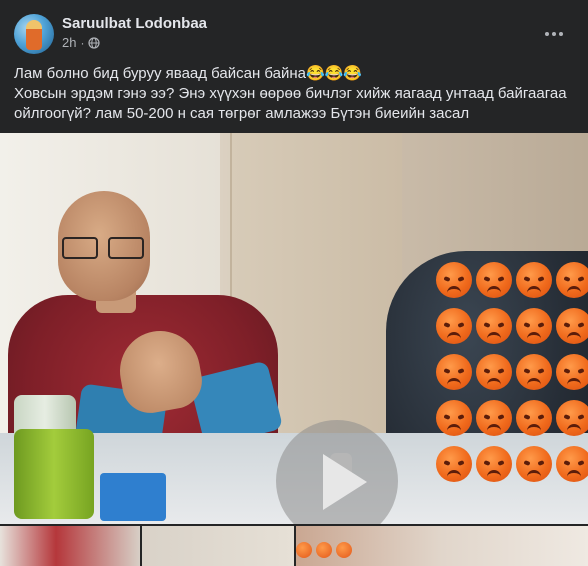 This screenshot has width=588, height=566. I want to click on play-icon, so click(345, 482).